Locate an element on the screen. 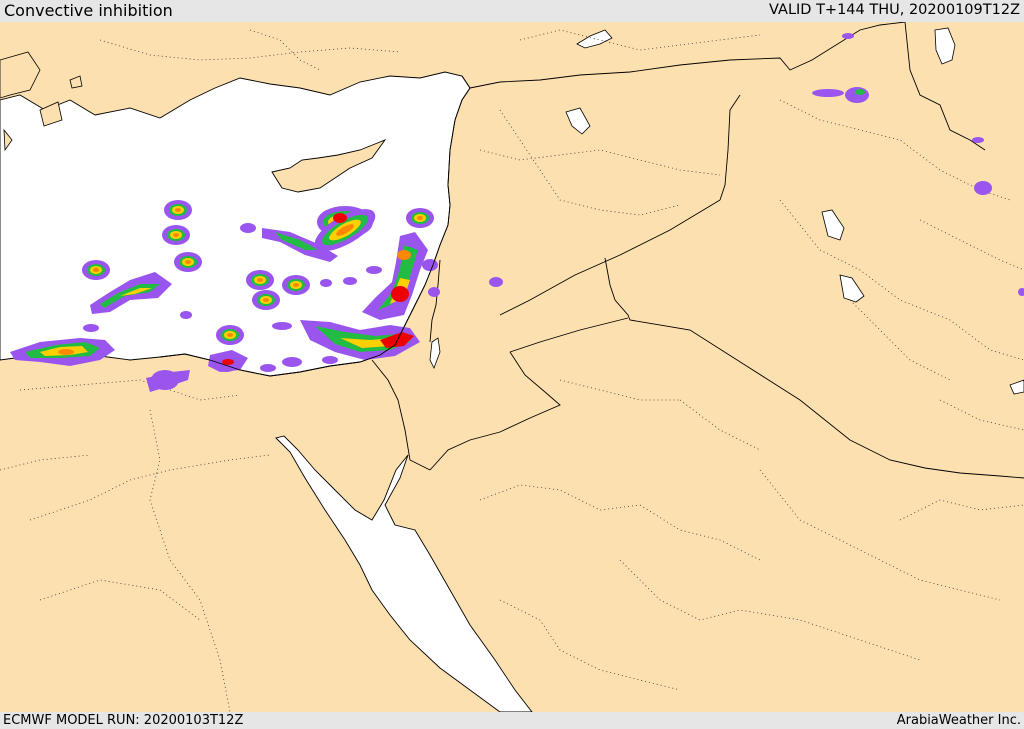 Image resolution: width=1024 pixels, height=729 pixels. map-title: Convective inhibition is located at coordinates (88, 10).